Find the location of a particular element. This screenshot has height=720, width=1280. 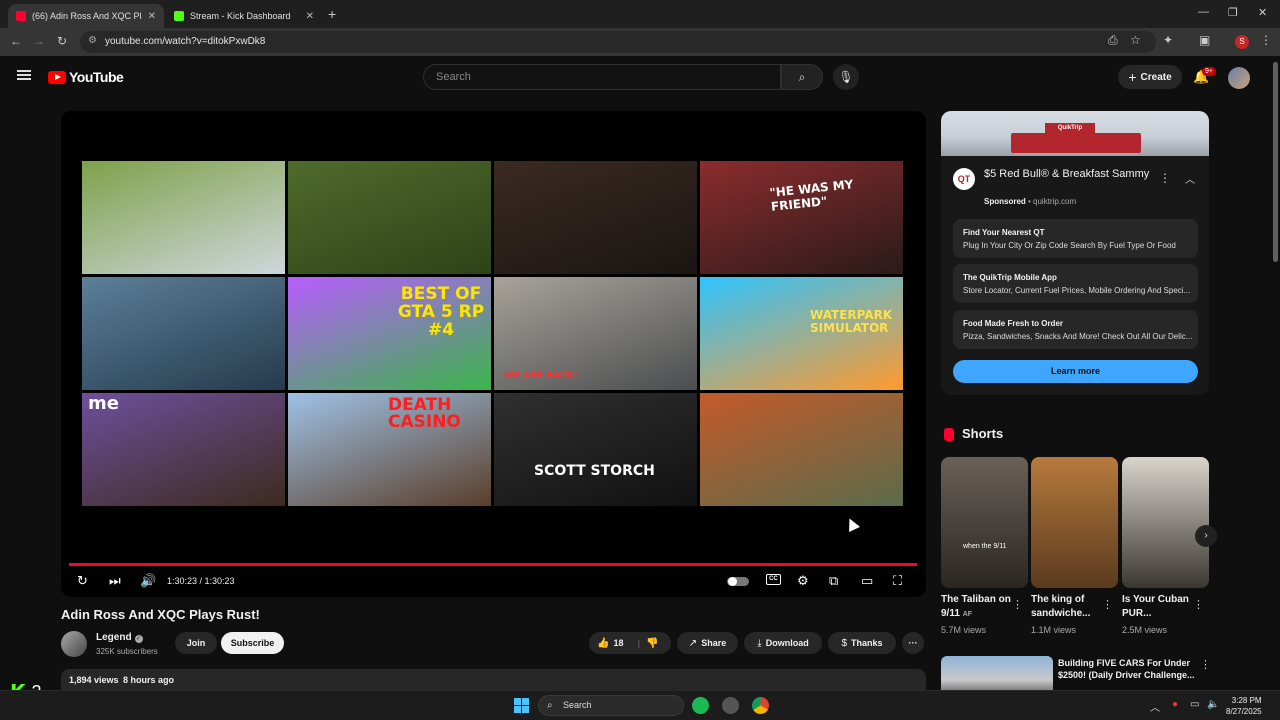

minimize-icon: — is located at coordinates (1203, 12).